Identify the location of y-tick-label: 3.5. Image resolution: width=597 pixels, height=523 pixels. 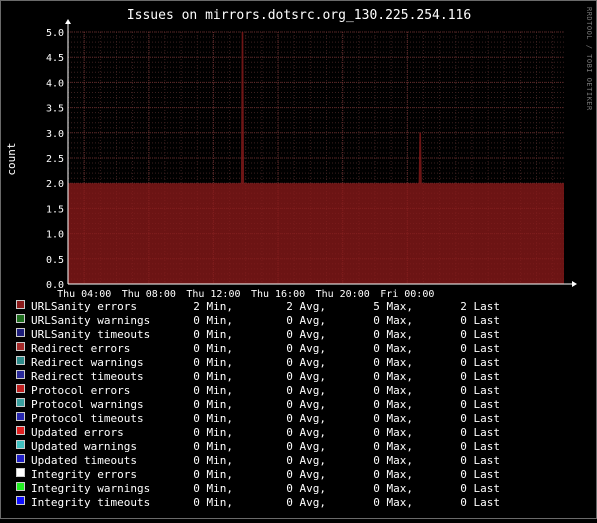
(55, 109).